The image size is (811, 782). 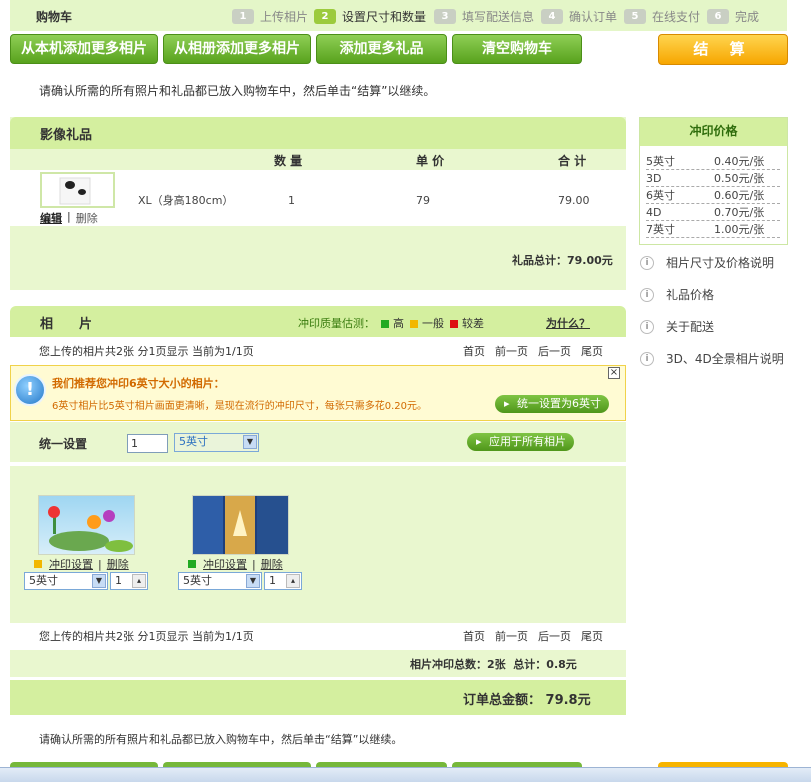 What do you see at coordinates (66, 324) in the screenshot?
I see `photos-title: 相 片` at bounding box center [66, 324].